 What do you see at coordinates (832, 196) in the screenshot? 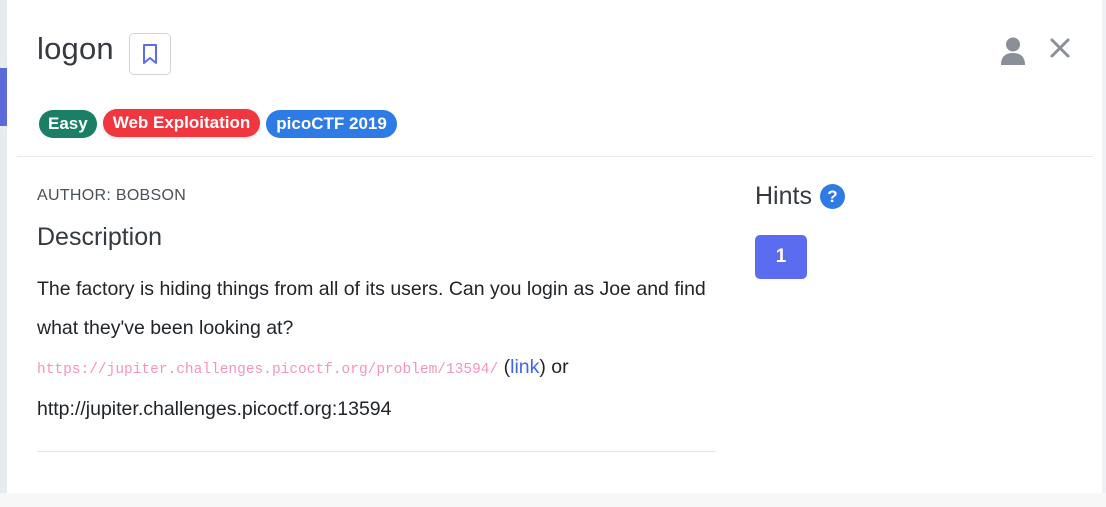
I see `help-icon: ?` at bounding box center [832, 196].